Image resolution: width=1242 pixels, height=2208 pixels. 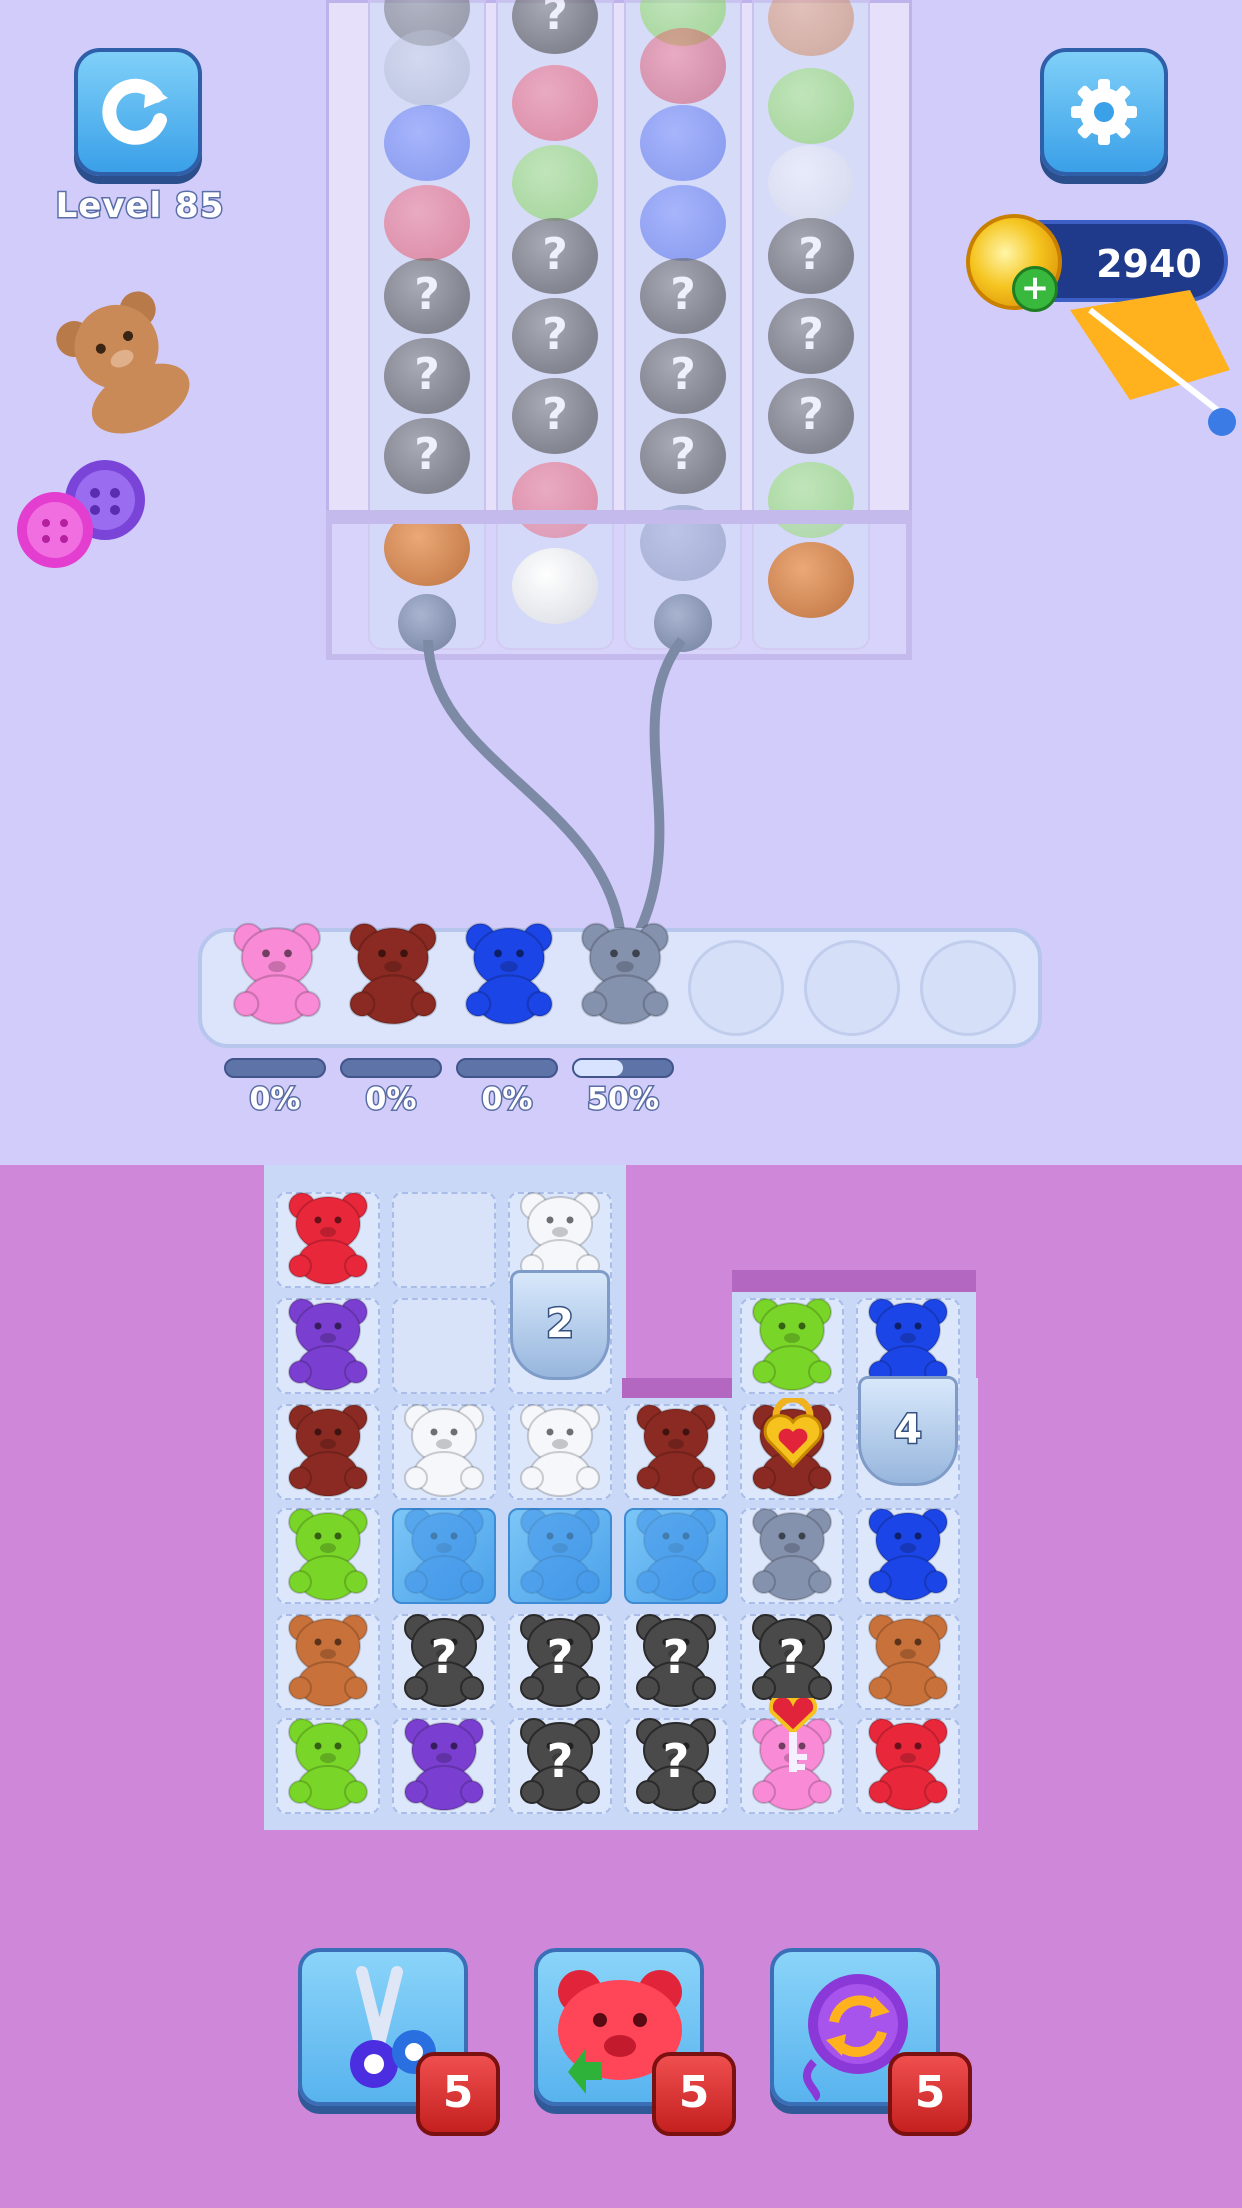 I want to click on bear-cup-container: 4, so click(x=908, y=1431).